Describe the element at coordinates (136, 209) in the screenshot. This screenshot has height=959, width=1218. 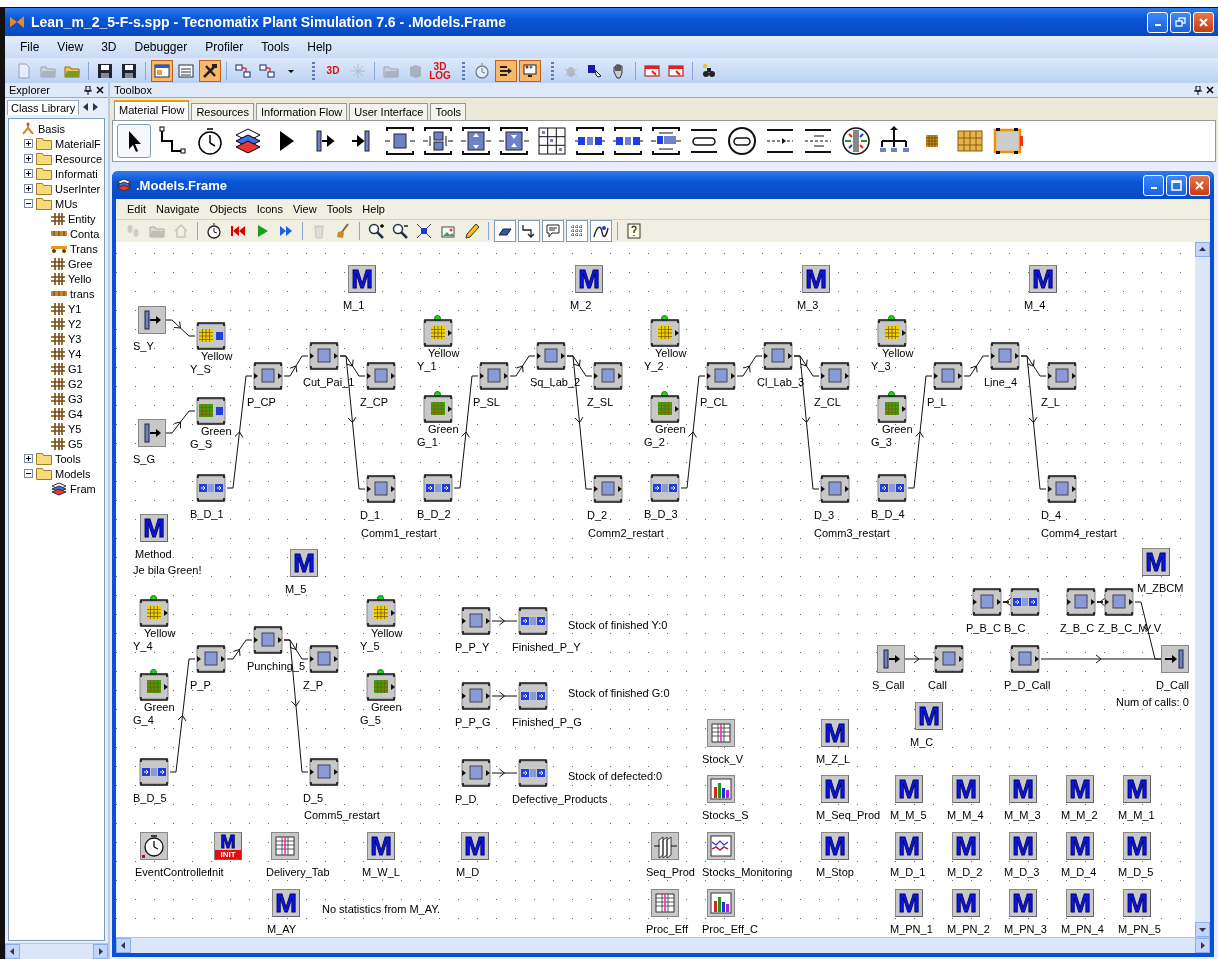
I see `menu-item: Edit` at that location.